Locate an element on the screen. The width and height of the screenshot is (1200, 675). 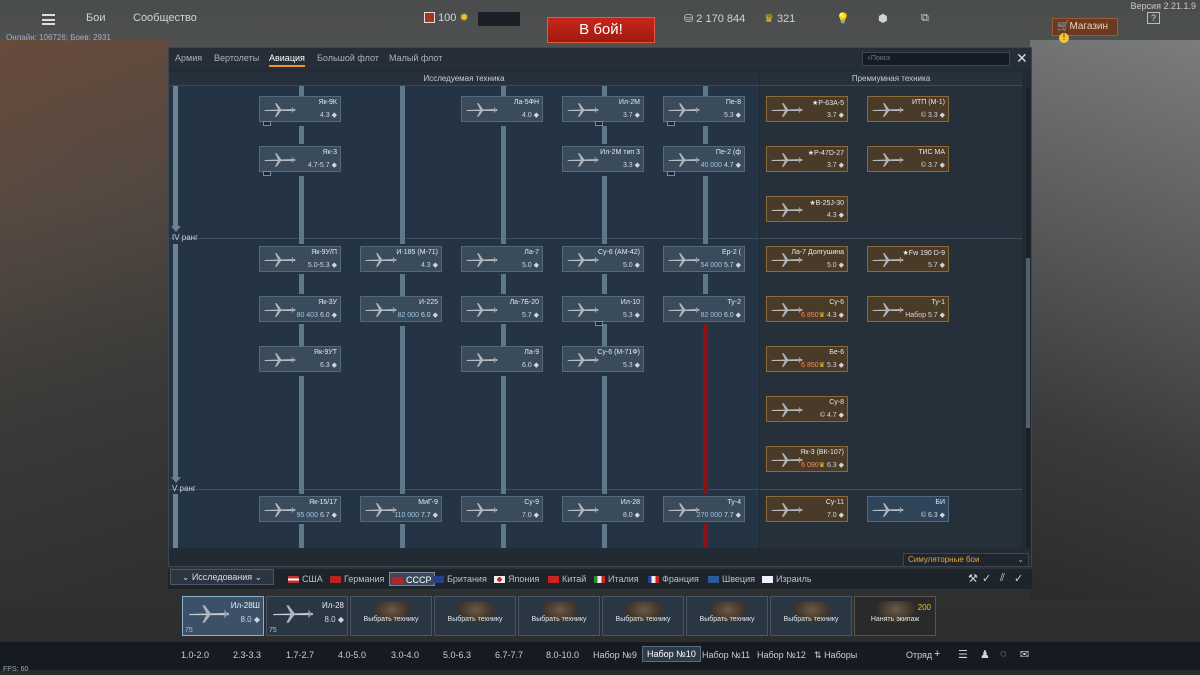
preset-item: 4.0-5.0 is located at coordinates (352, 655).